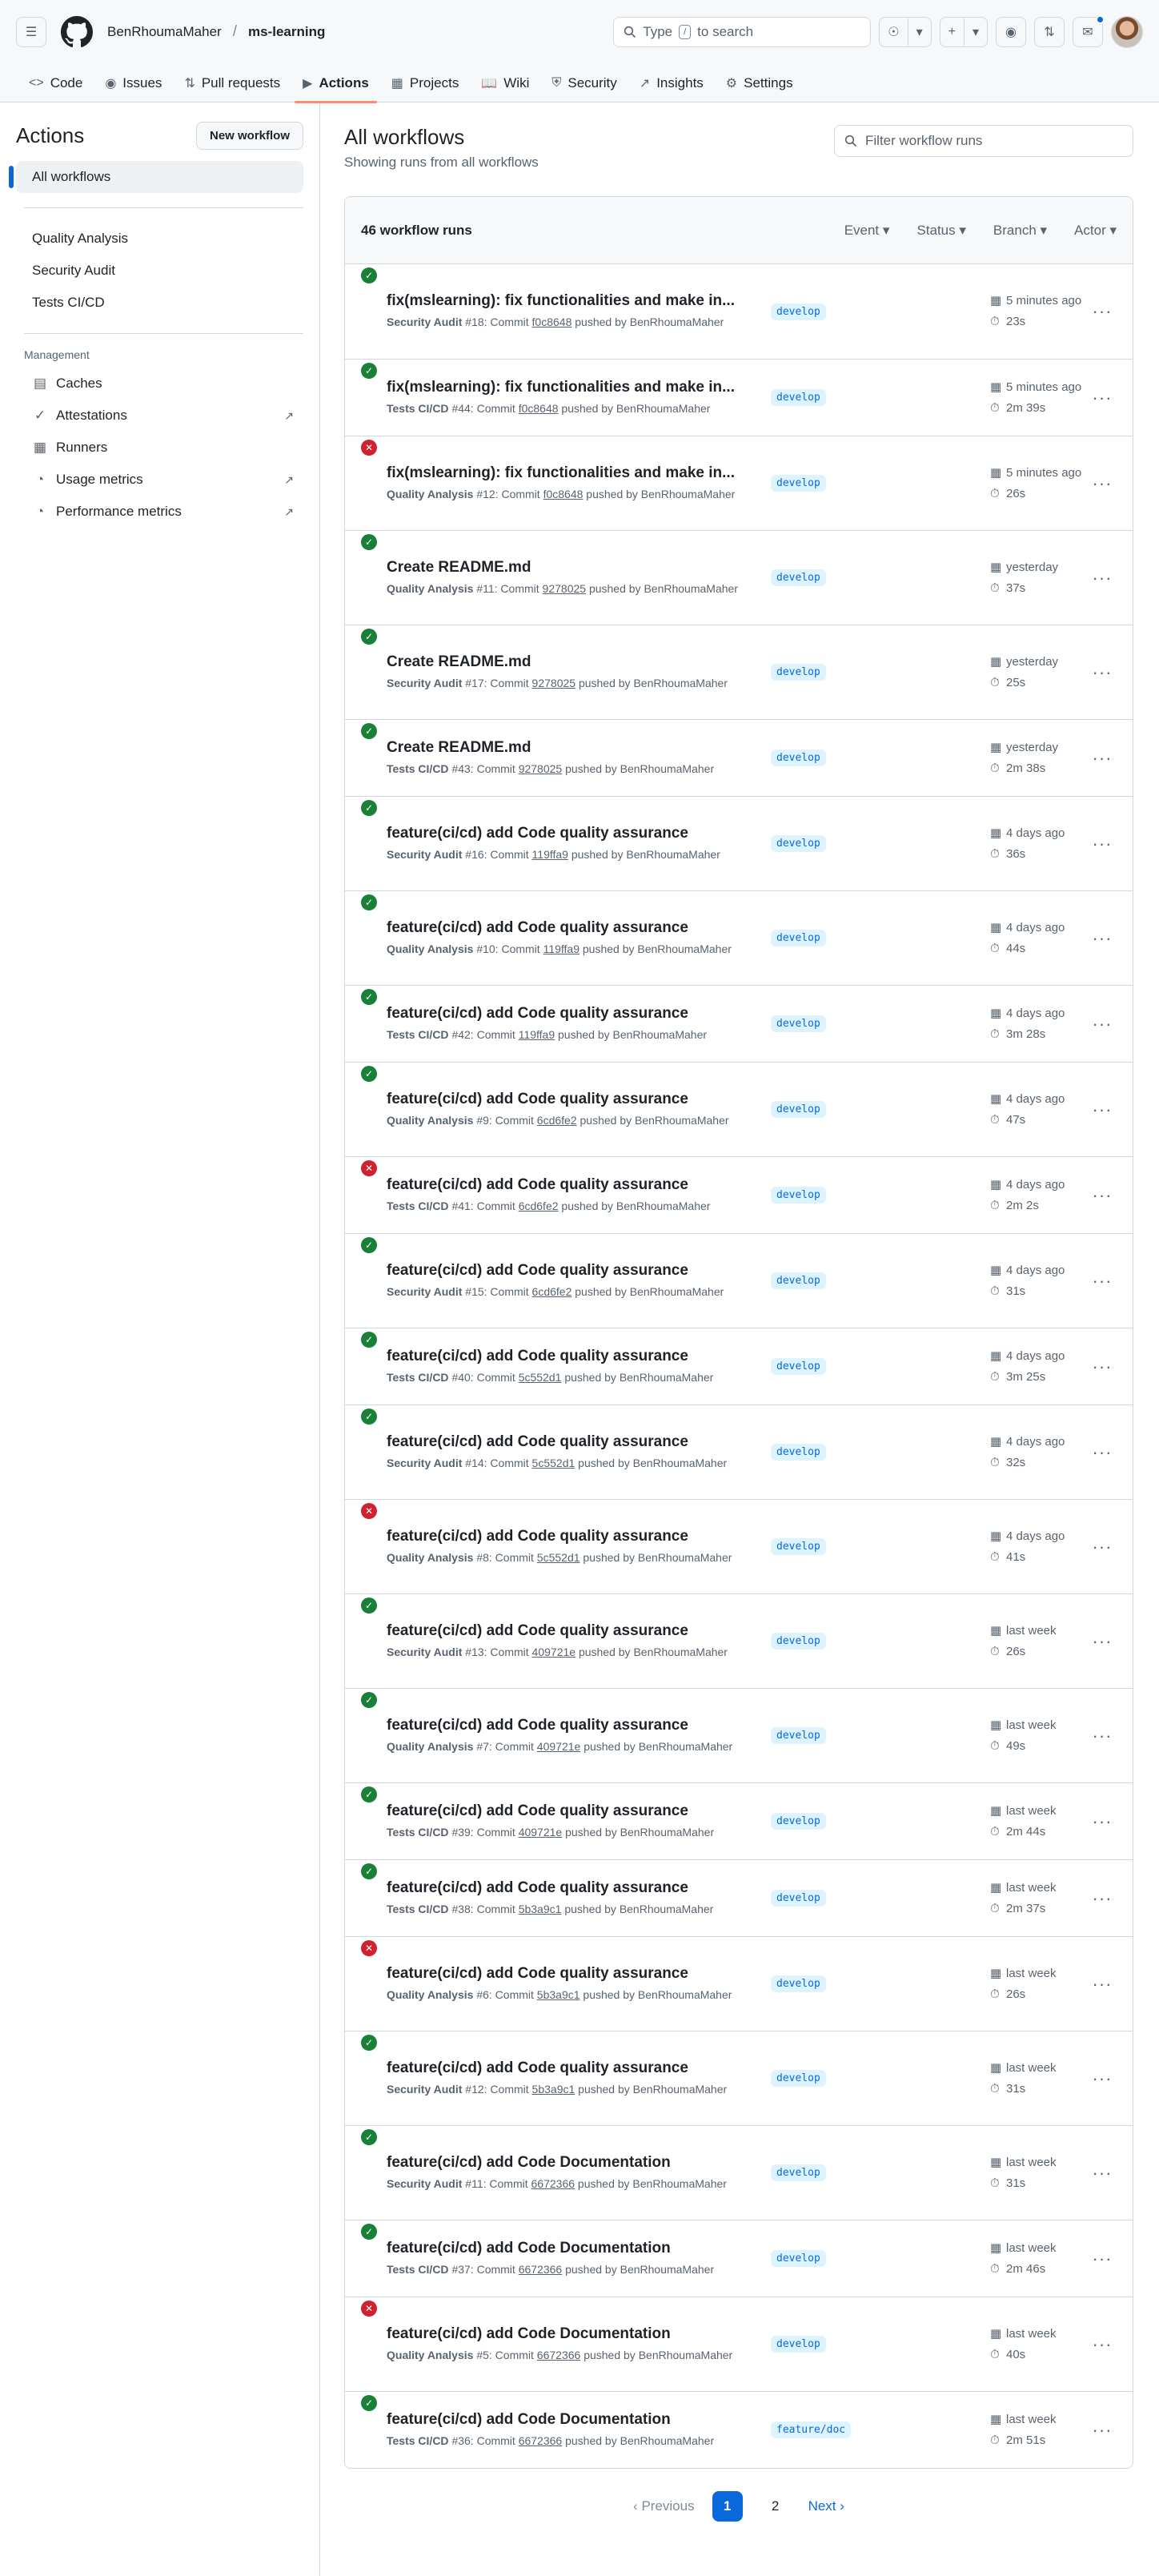  I want to click on sidebar-item-quality-analysis: Quality Analysis, so click(159, 239).